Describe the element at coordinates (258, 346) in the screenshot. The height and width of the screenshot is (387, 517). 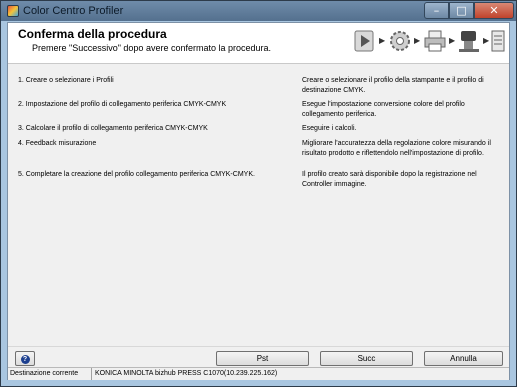
I see `footer-divider` at that location.